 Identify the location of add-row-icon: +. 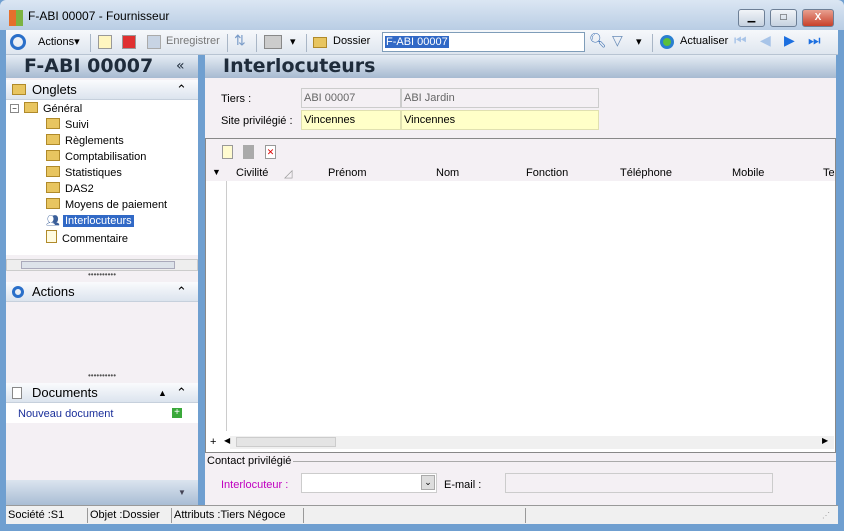
(213, 442).